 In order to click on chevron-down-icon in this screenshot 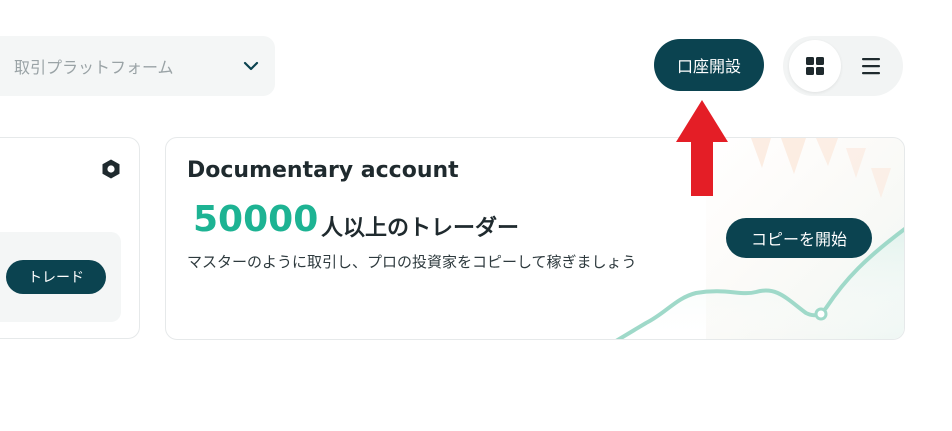, I will do `click(251, 66)`.